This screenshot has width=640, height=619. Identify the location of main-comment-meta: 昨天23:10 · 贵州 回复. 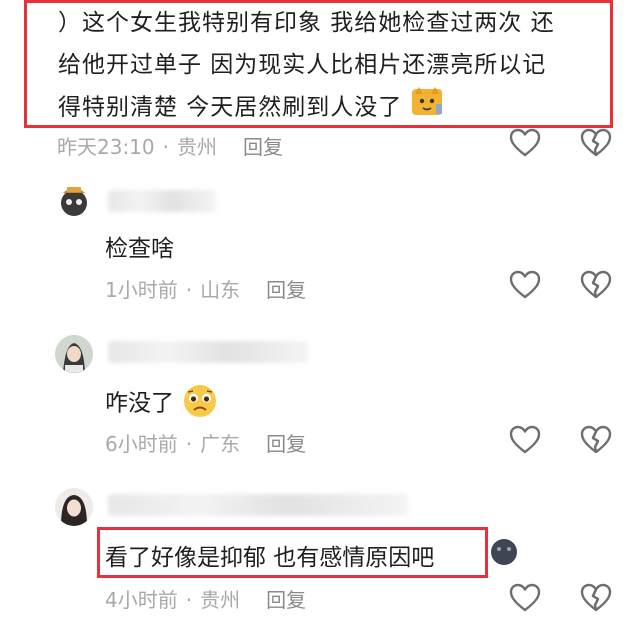
(170, 147).